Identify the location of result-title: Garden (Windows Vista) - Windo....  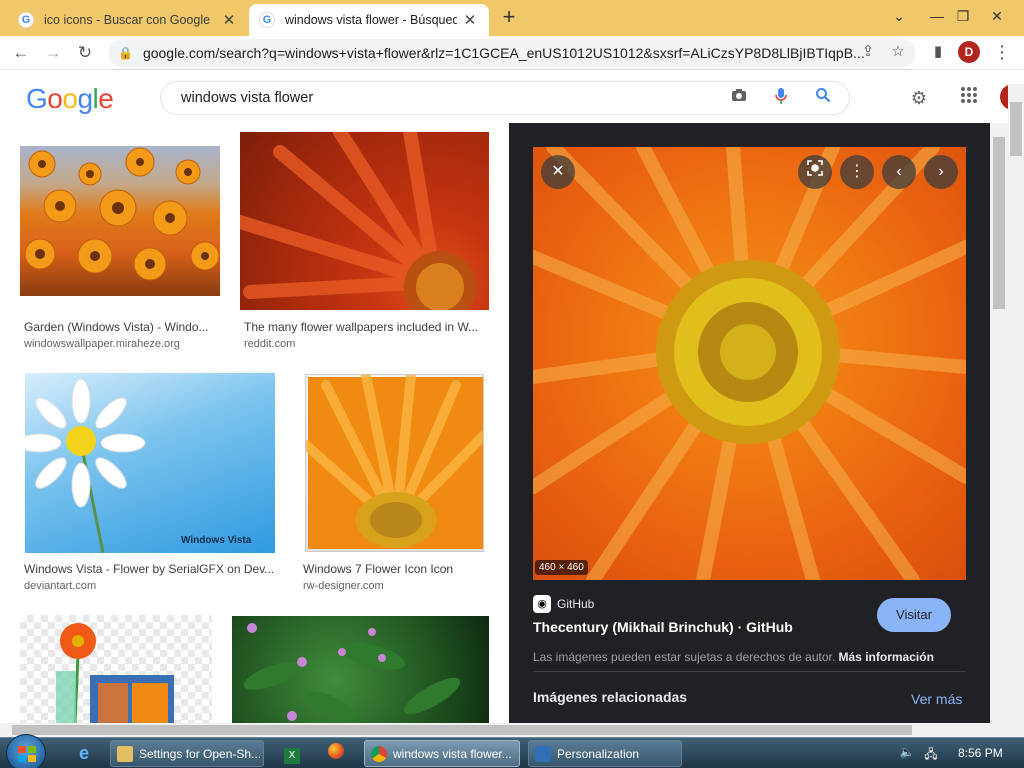
(120, 327).